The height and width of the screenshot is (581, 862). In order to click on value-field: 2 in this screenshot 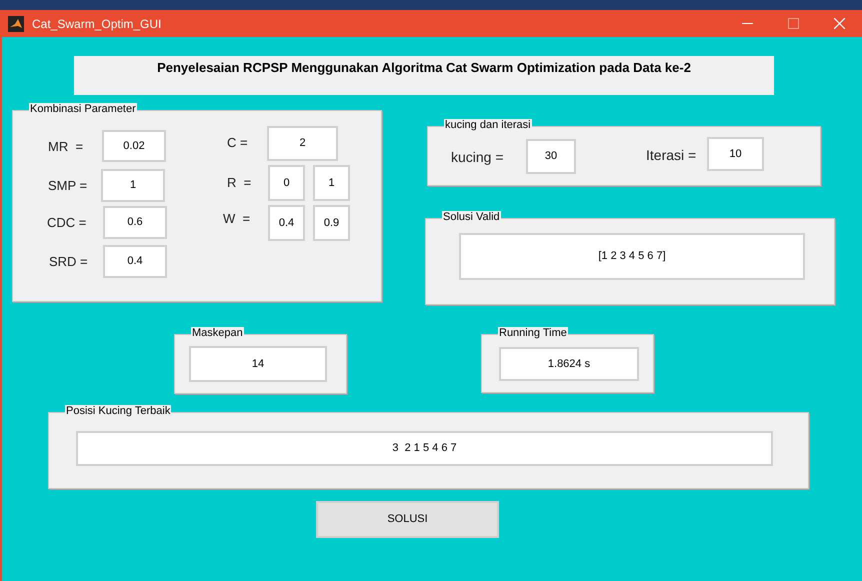, I will do `click(302, 143)`.